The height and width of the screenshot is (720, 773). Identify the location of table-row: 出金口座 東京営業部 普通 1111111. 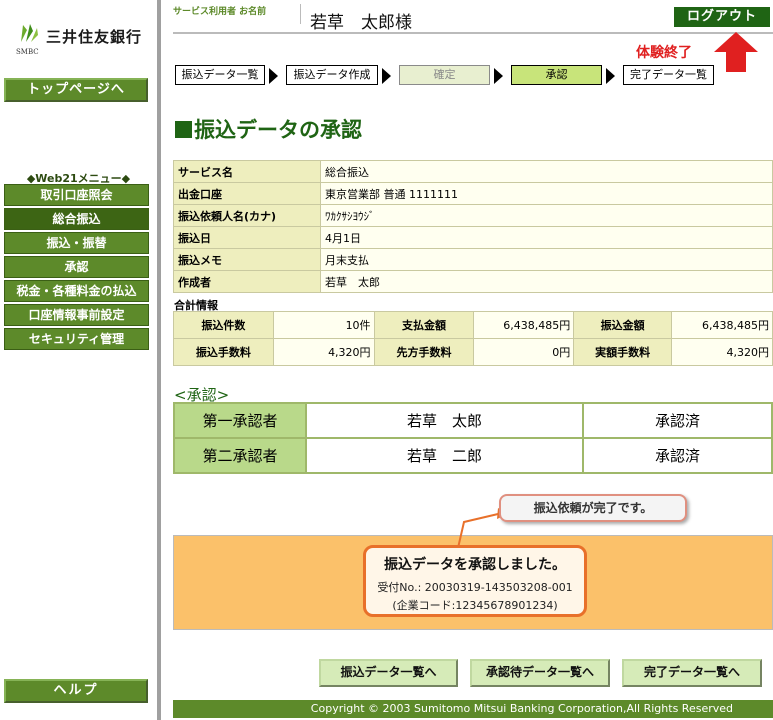
(473, 193).